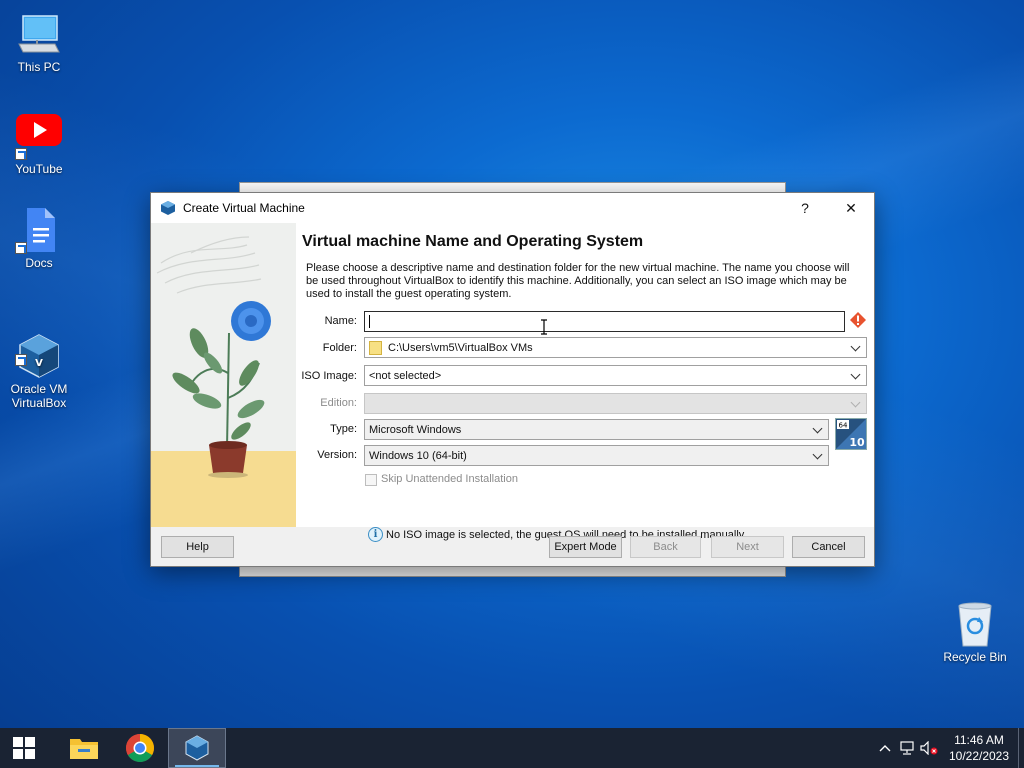  What do you see at coordinates (615, 347) in the screenshot?
I see `folder-select: C:\Users\vm5\VirtualBox VMs` at bounding box center [615, 347].